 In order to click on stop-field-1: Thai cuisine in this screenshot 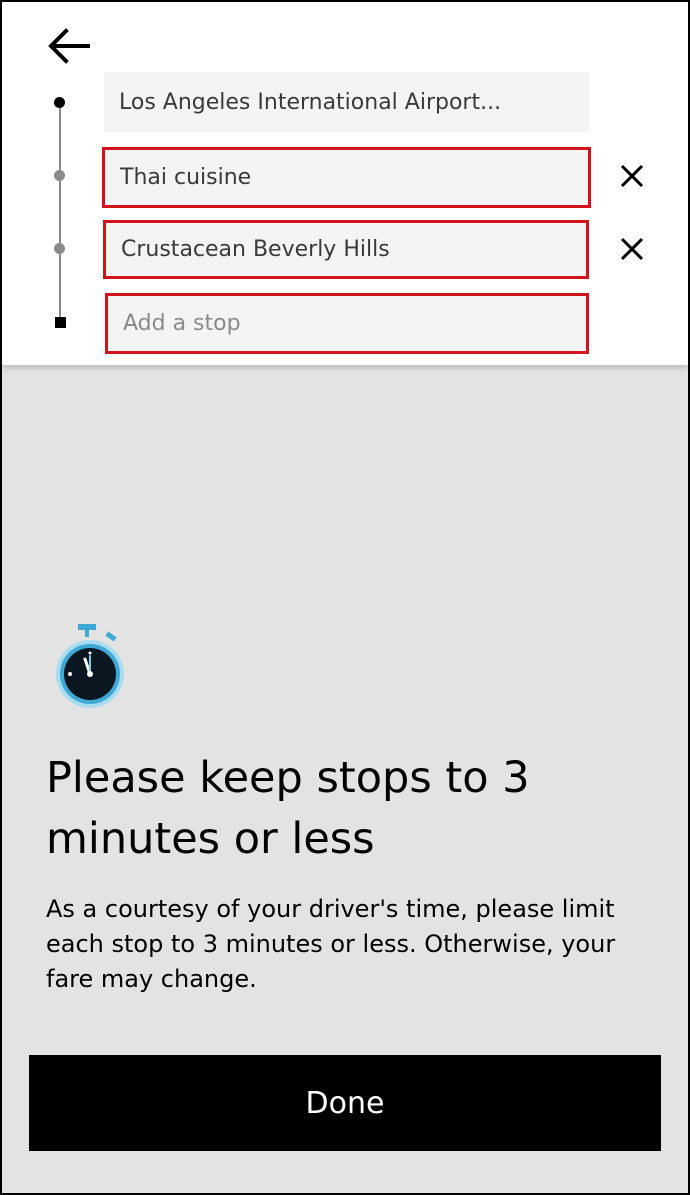, I will do `click(346, 177)`.